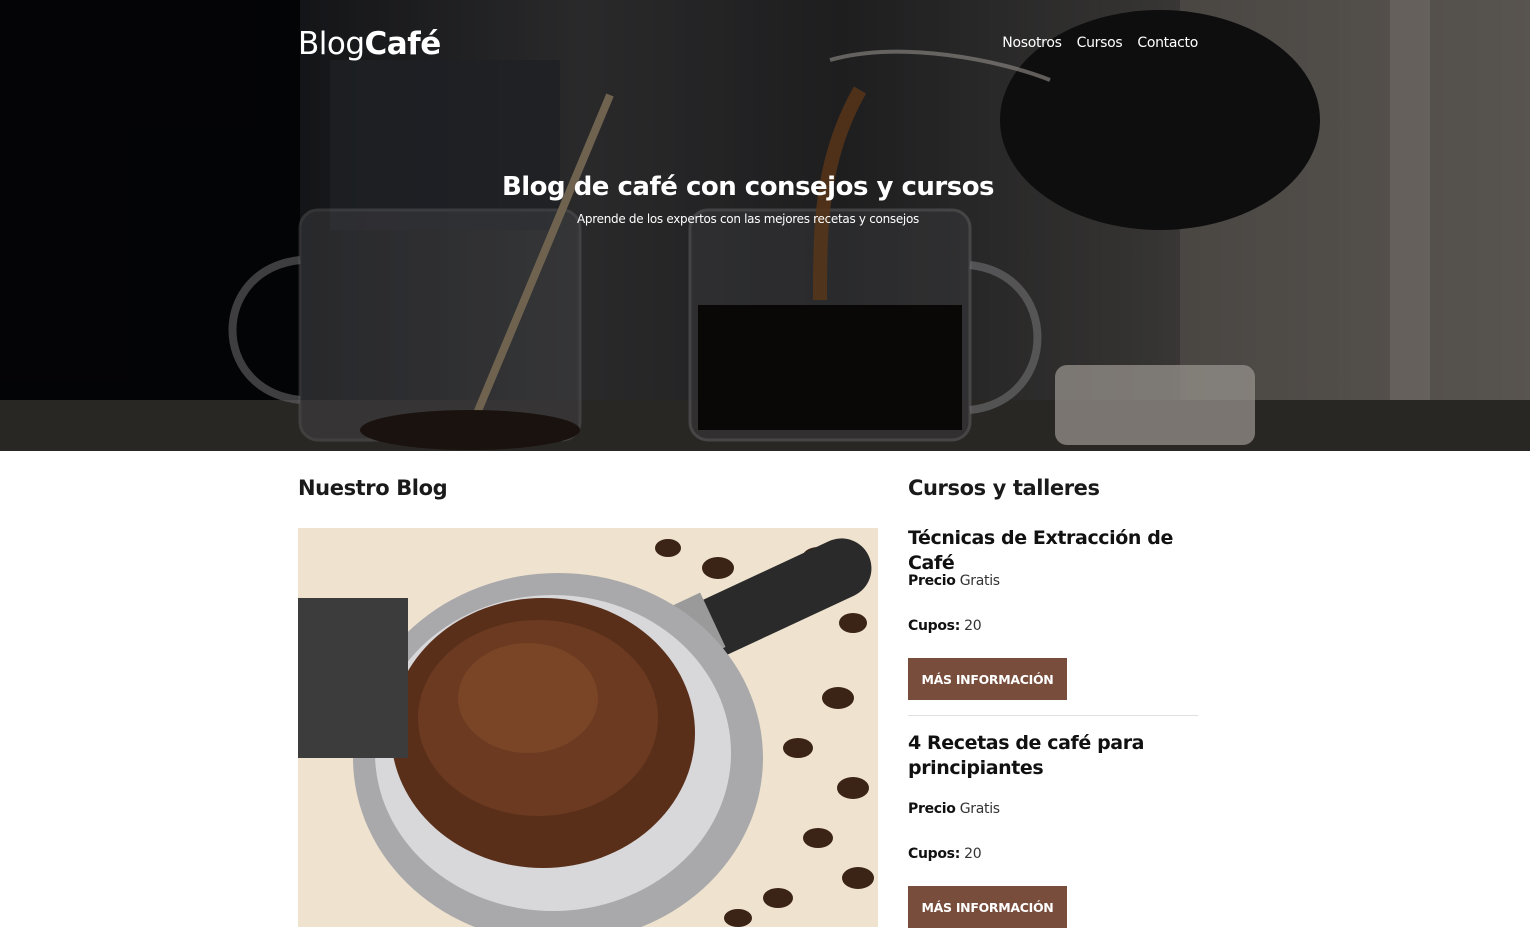  Describe the element at coordinates (748, 187) in the screenshot. I see `hero-title: Blog de café con consejos y cursos` at that location.